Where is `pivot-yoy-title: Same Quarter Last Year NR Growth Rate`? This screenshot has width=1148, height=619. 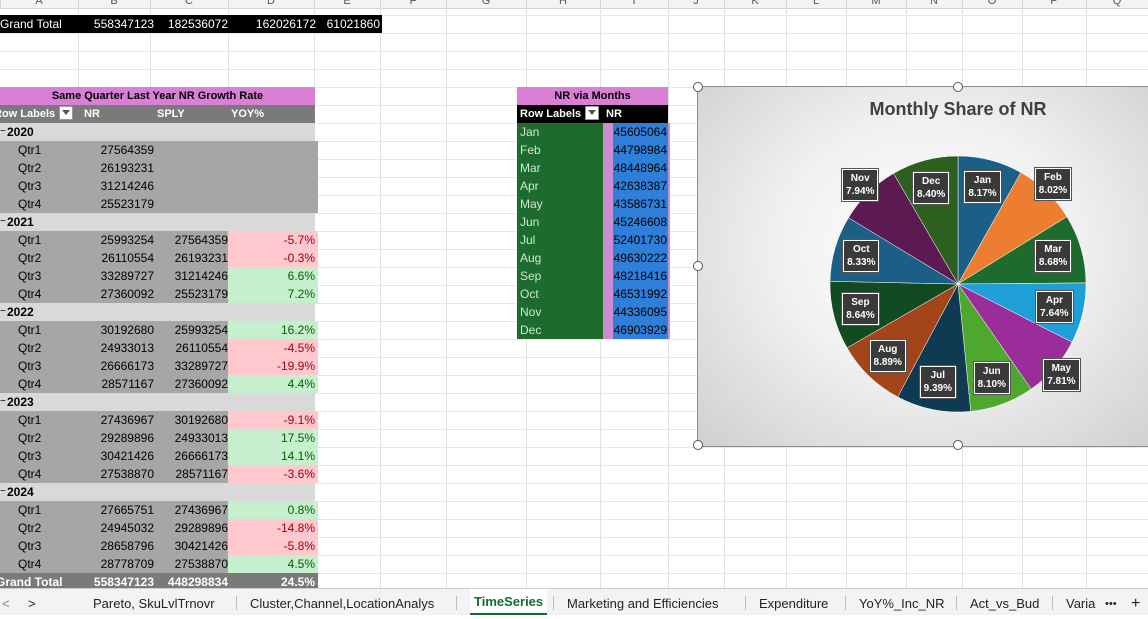
pivot-yoy-title: Same Quarter Last Year NR Growth Rate is located at coordinates (157, 96).